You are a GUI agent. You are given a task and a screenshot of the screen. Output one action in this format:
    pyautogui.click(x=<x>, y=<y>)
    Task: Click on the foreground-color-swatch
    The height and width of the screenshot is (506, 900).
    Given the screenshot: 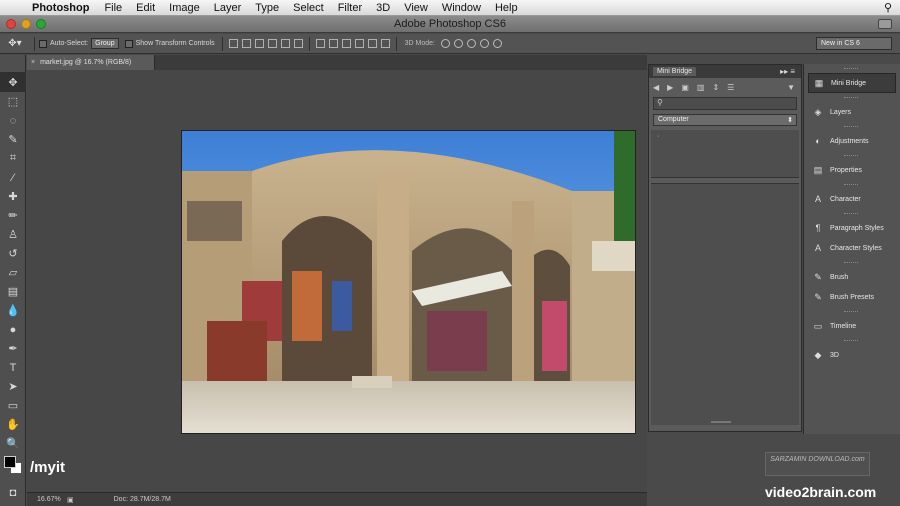 What is the action you would take?
    pyautogui.click(x=10, y=462)
    